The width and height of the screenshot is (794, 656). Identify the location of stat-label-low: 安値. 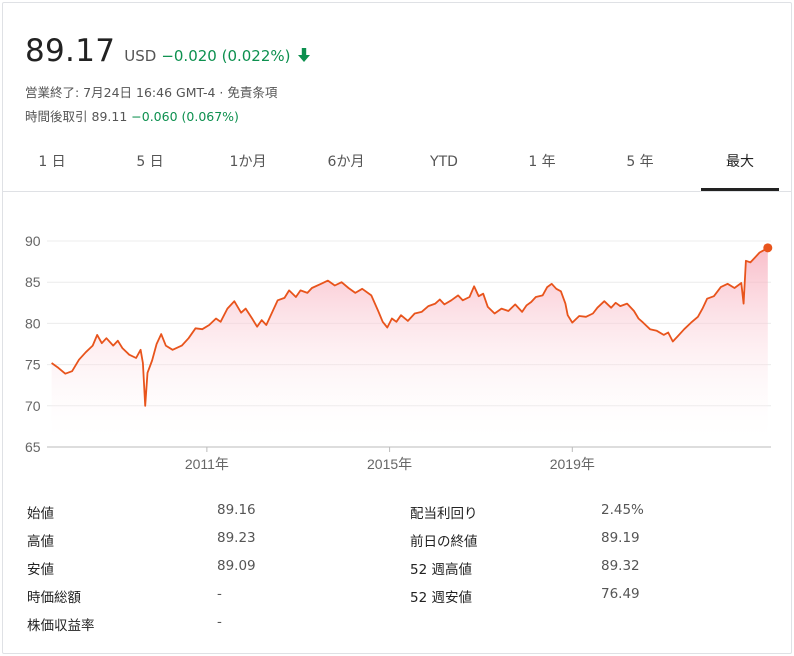
(40, 570).